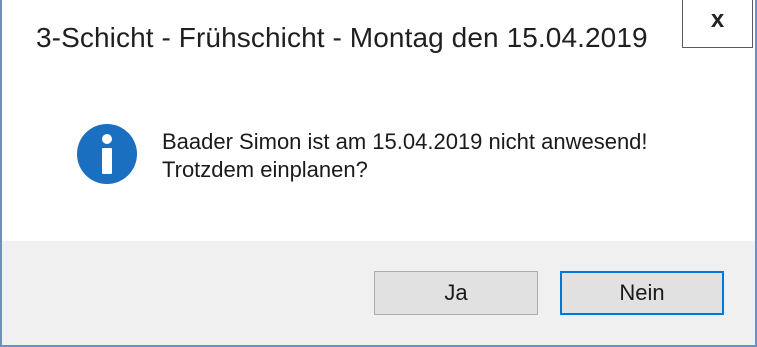 The height and width of the screenshot is (347, 757). I want to click on yes-button: Ja, so click(456, 293).